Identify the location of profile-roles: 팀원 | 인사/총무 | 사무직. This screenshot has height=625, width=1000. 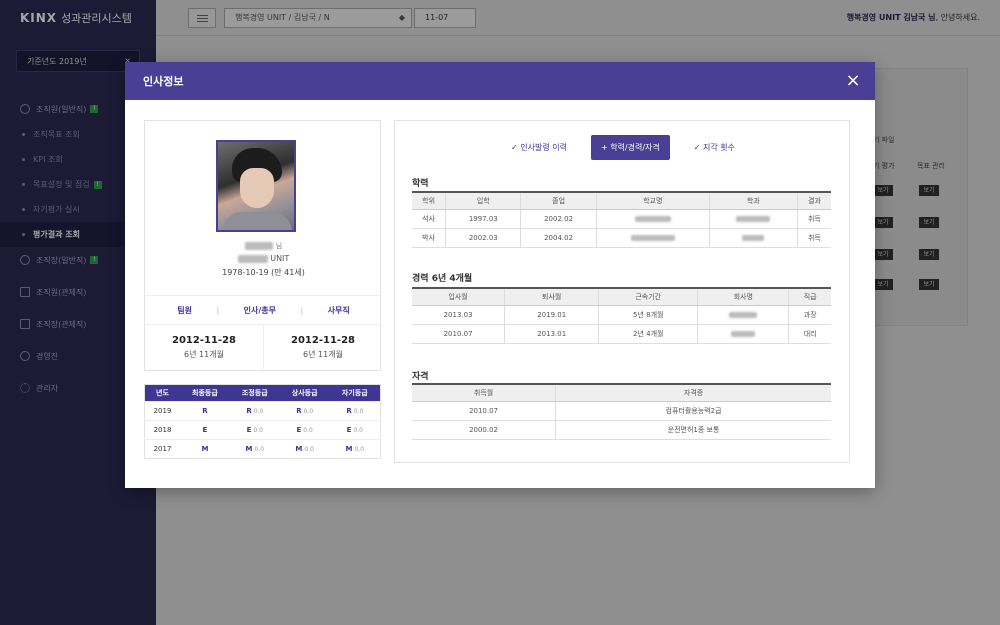
(263, 310).